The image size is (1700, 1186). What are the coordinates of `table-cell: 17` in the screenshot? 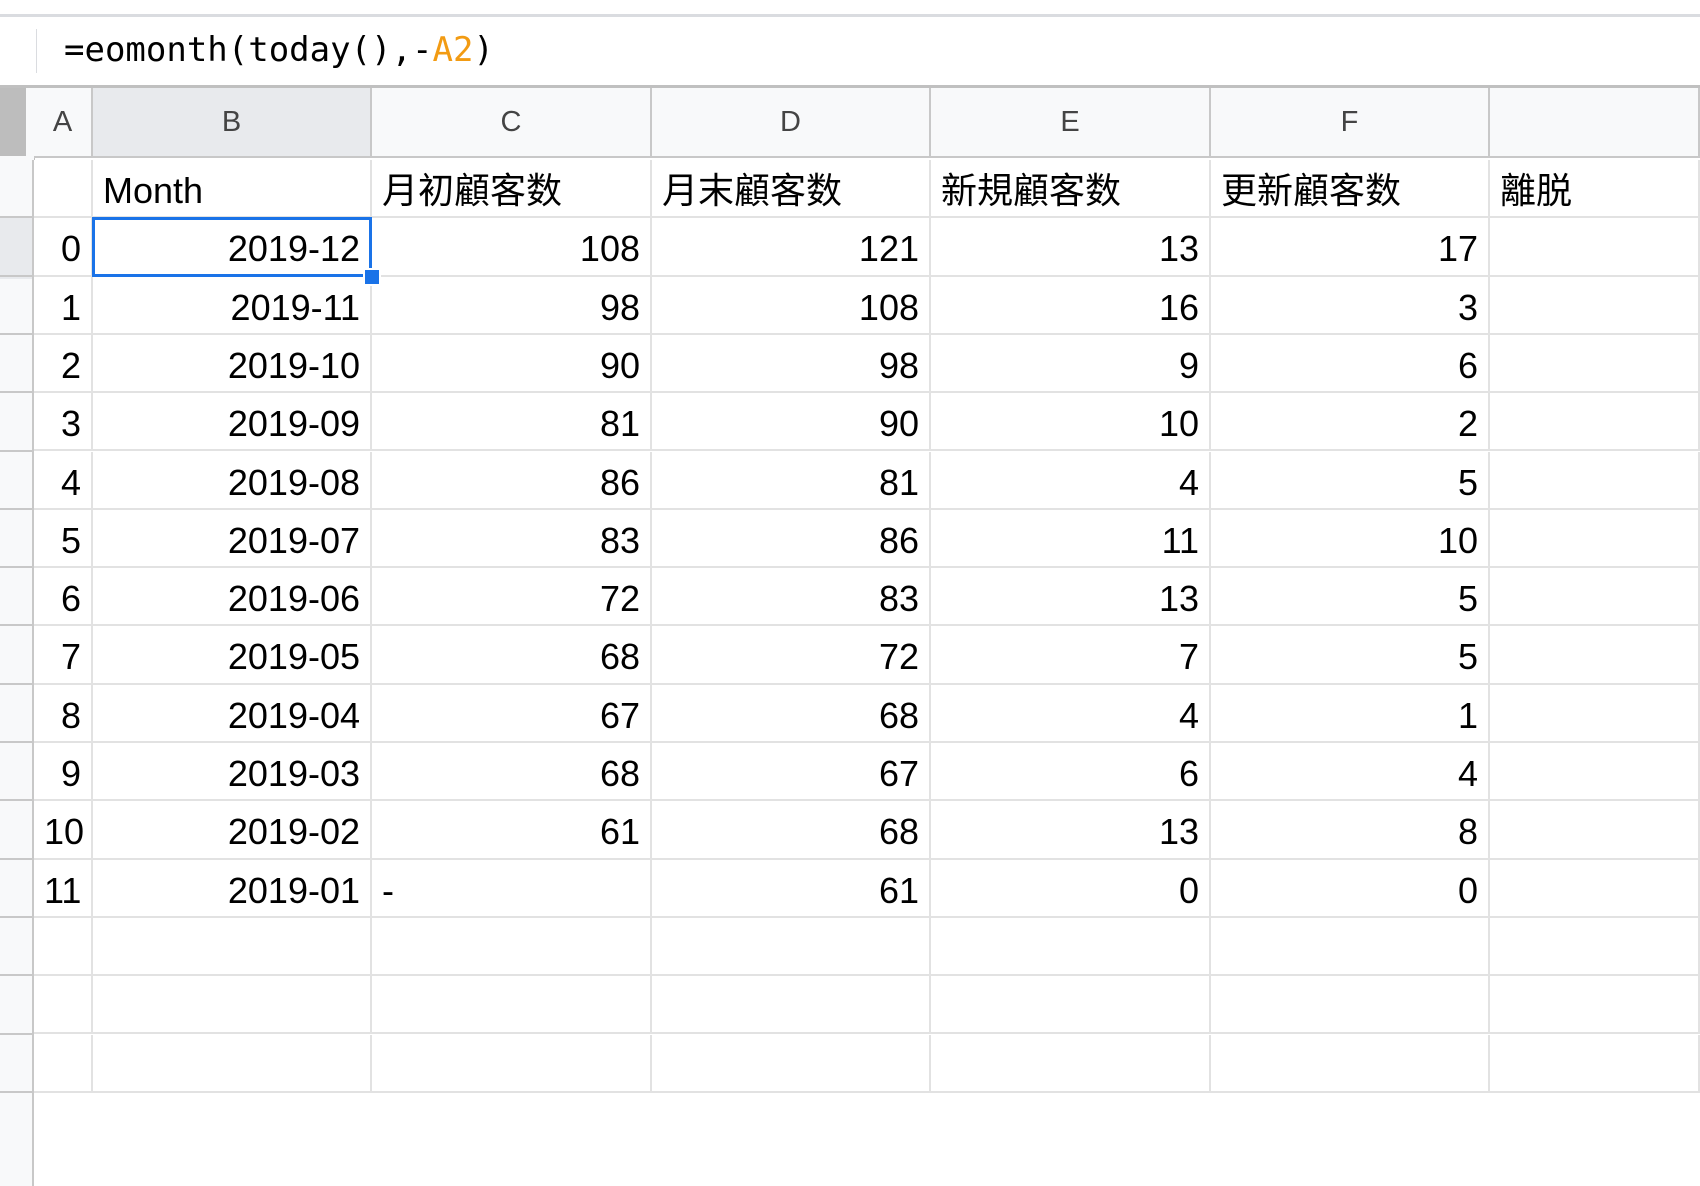 It's located at (1350, 247).